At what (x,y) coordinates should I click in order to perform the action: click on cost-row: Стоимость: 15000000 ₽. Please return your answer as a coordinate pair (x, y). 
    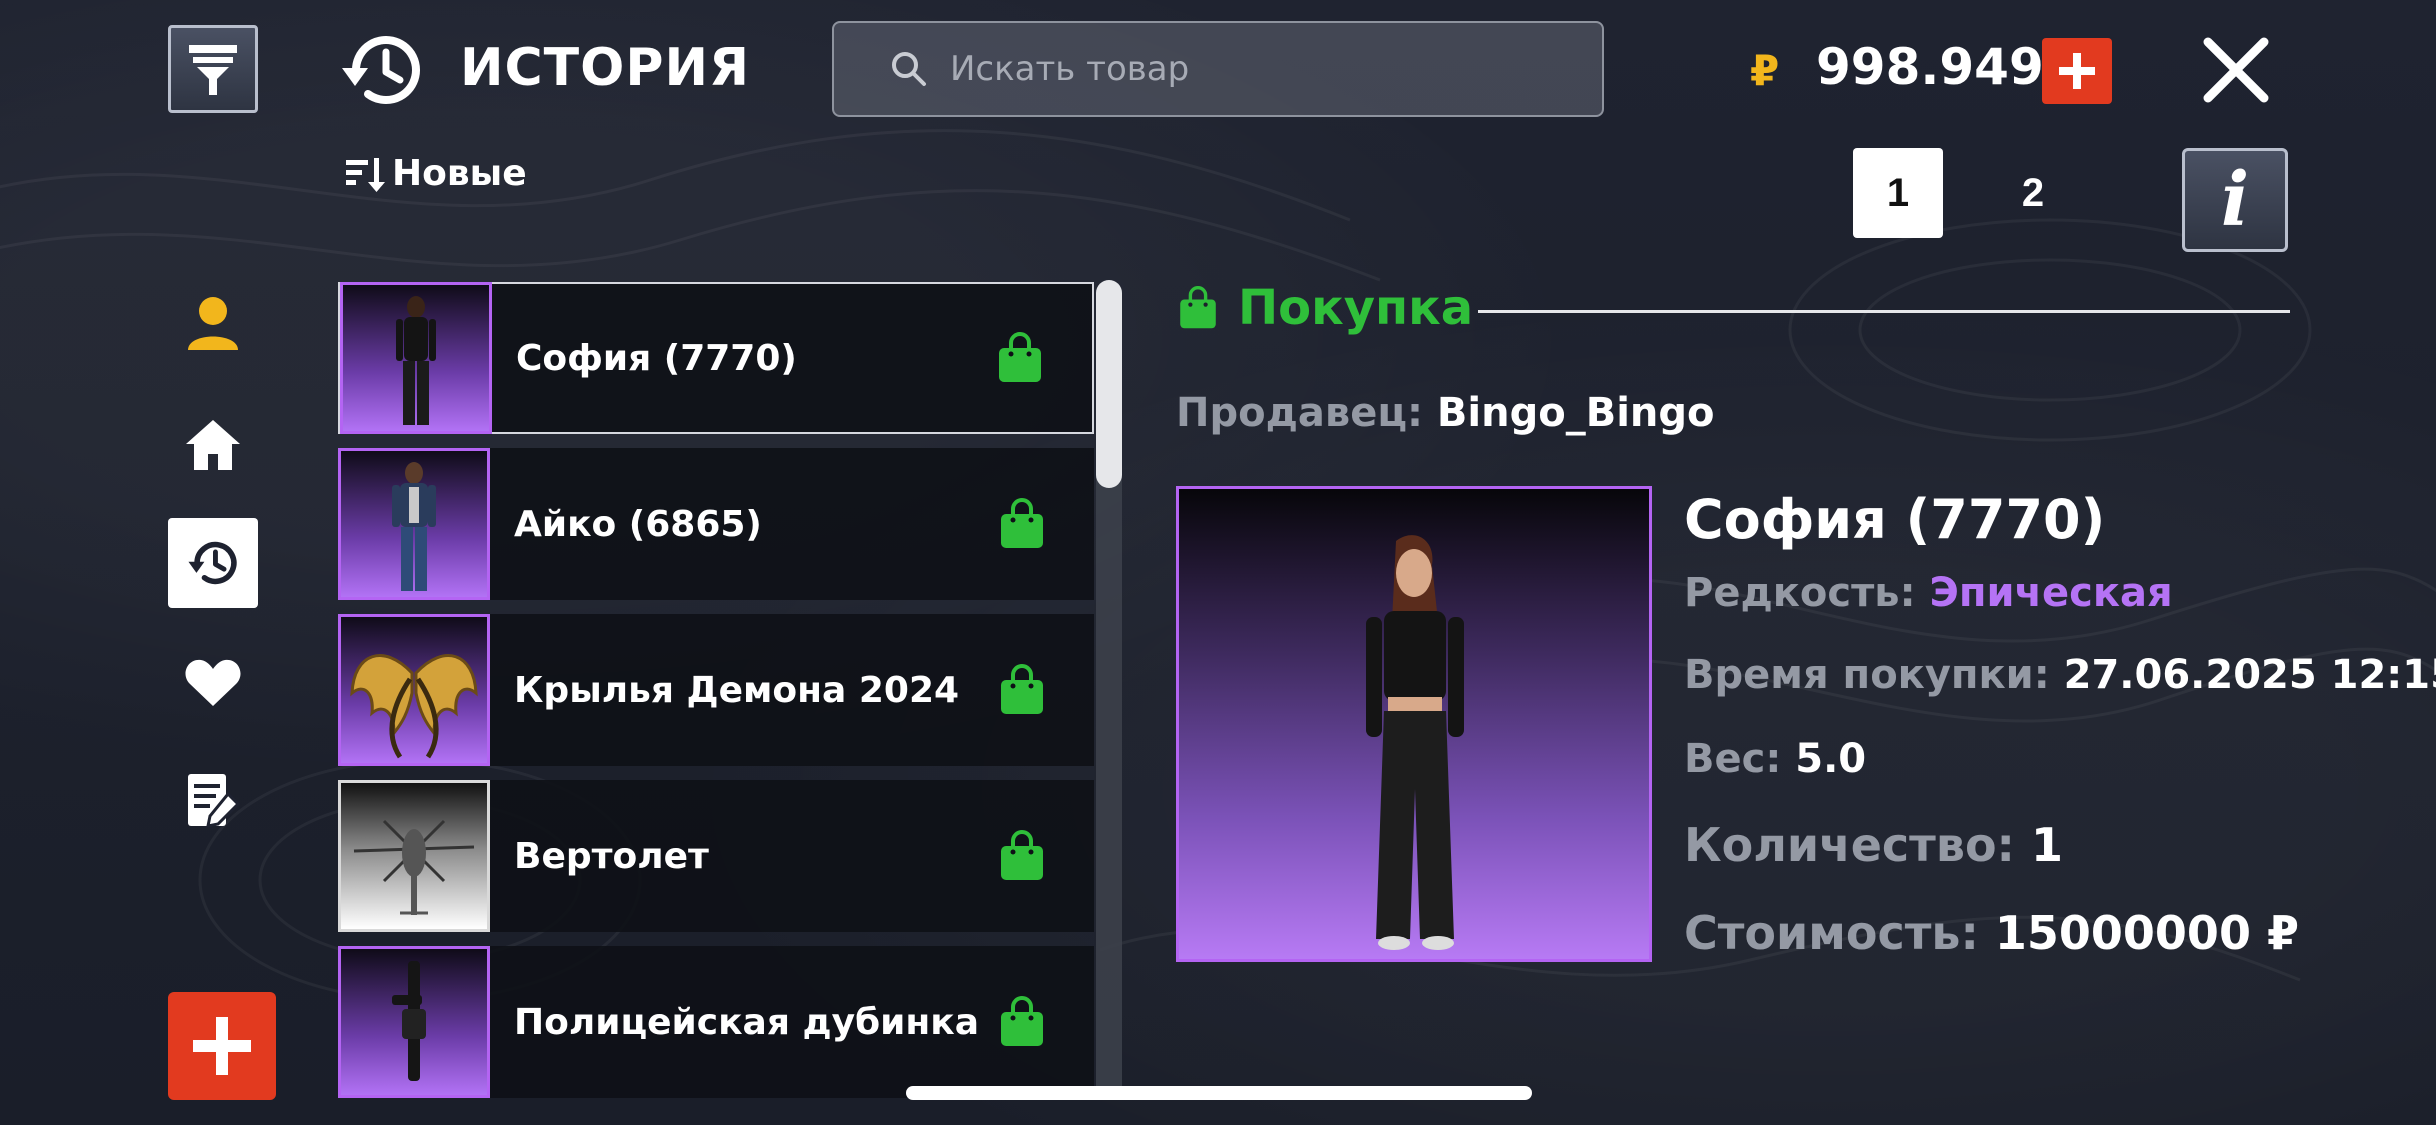
    Looking at the image, I should click on (1991, 933).